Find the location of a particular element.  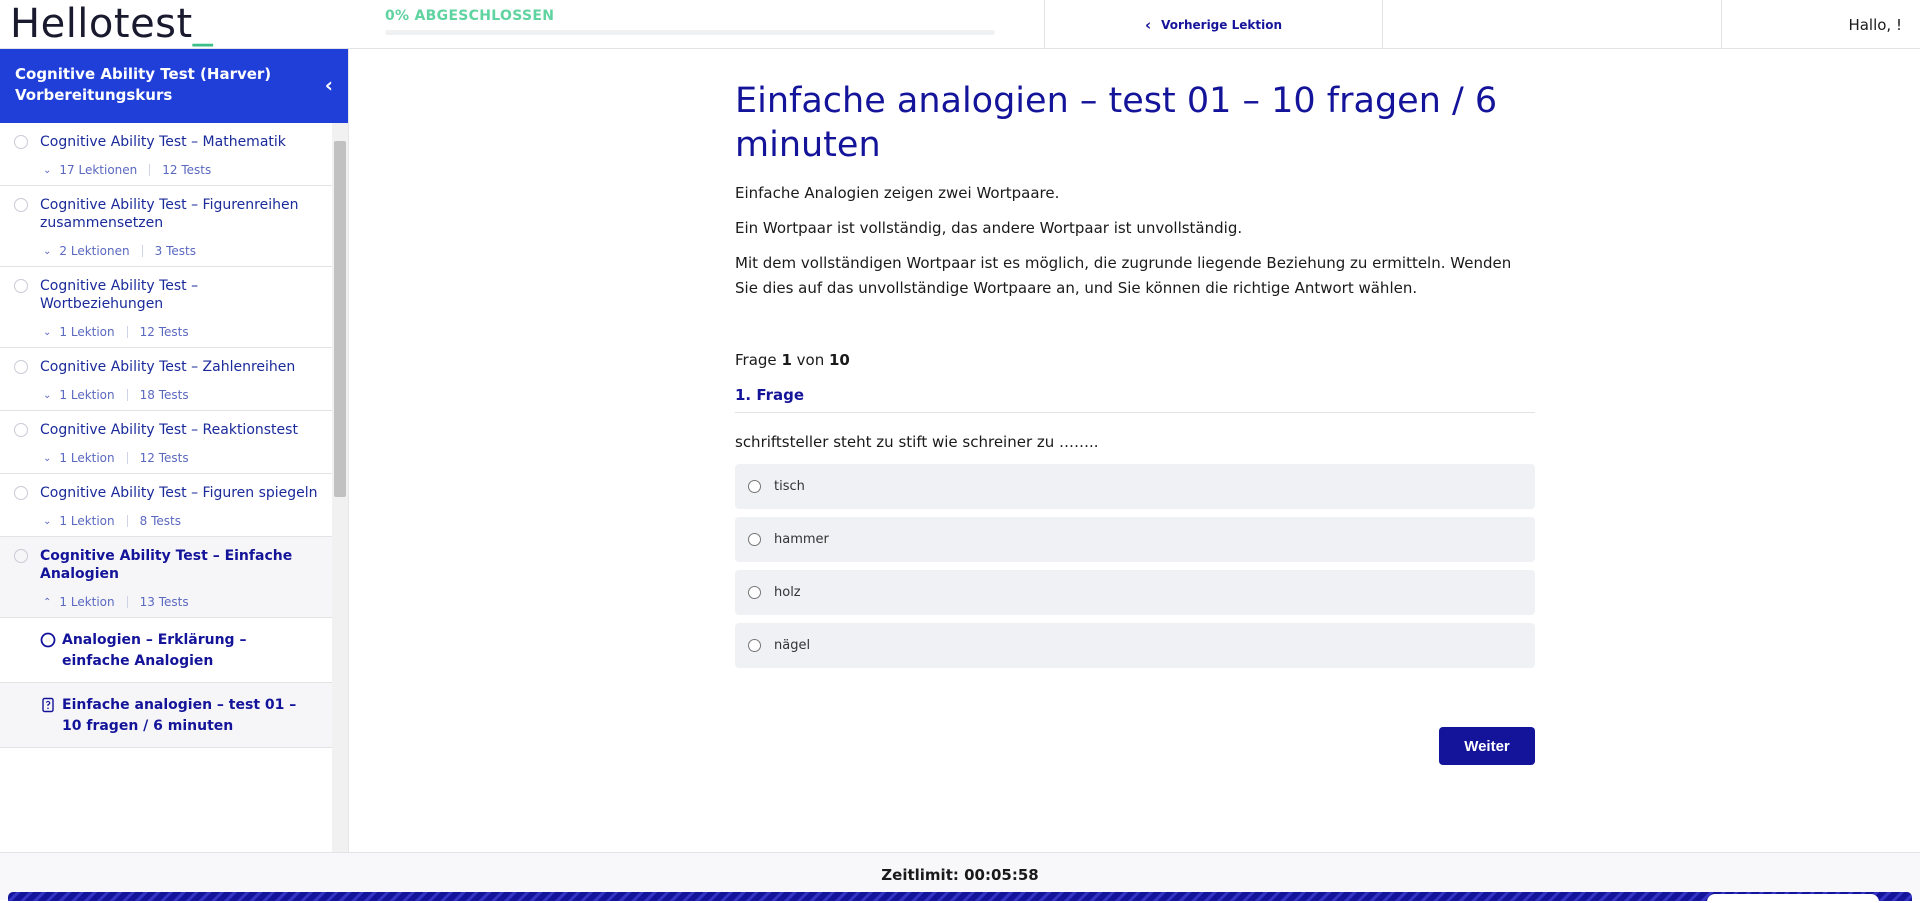

logo-text: Hellotest is located at coordinates (101, 24).